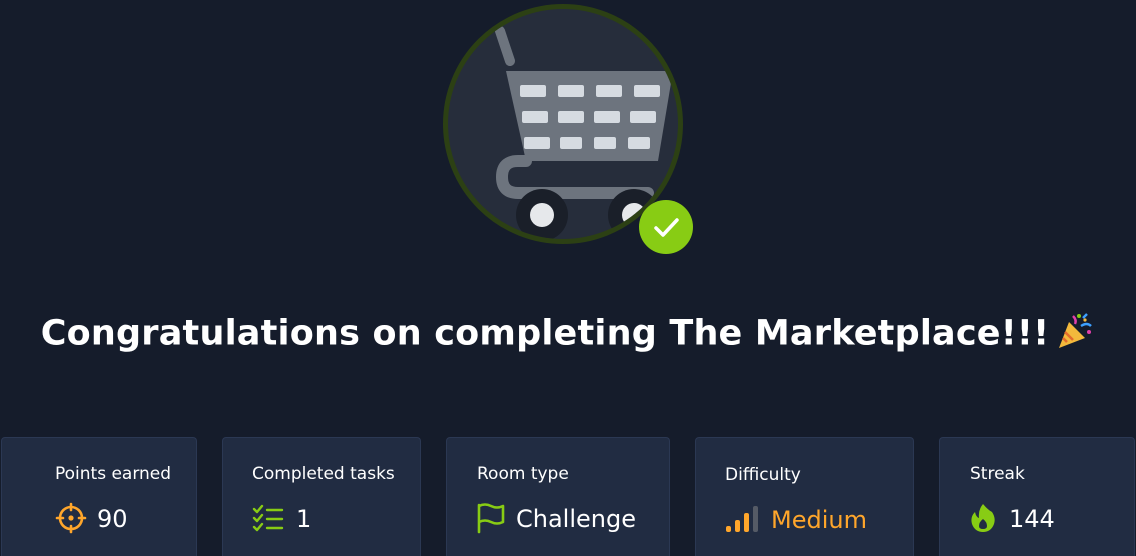 The width and height of the screenshot is (1136, 556). What do you see at coordinates (558, 496) in the screenshot?
I see `stat-card-room-type: Room type Challenge` at bounding box center [558, 496].